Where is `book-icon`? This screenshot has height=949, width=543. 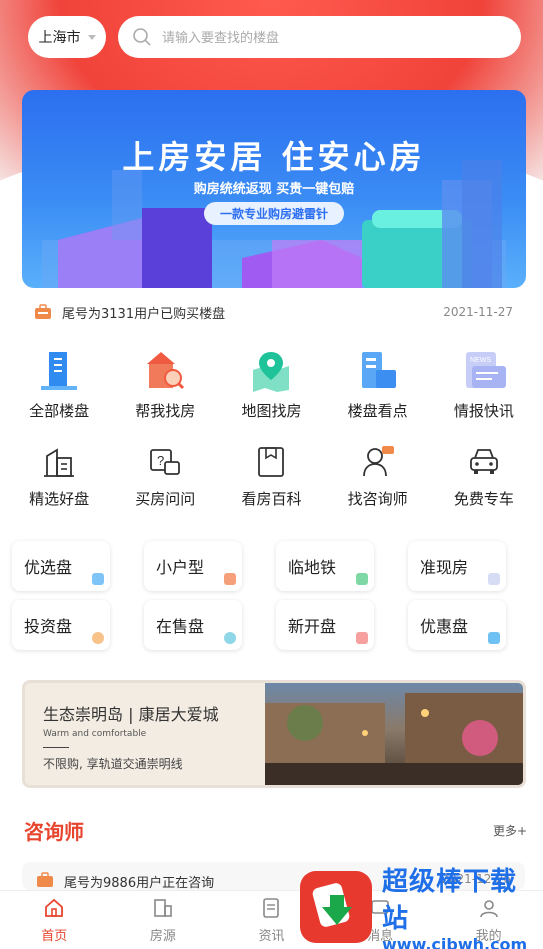 book-icon is located at coordinates (271, 462).